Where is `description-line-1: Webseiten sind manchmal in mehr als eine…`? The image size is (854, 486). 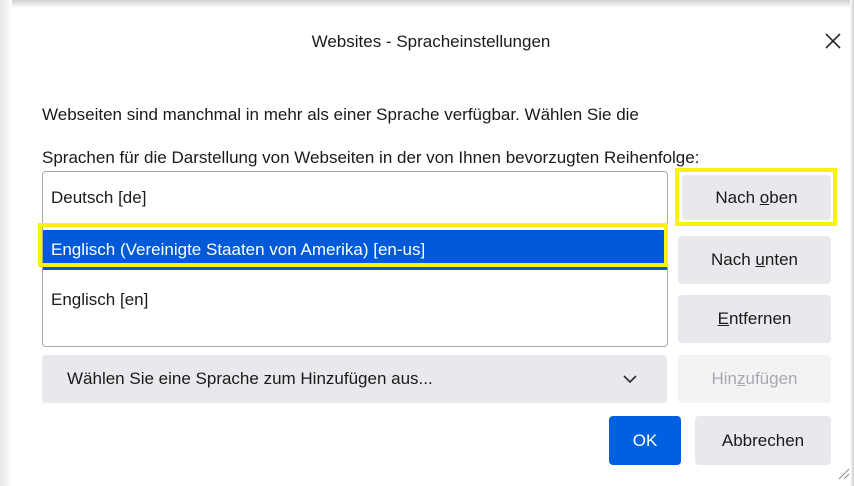
description-line-1: Webseiten sind manchmal in mehr als eine… is located at coordinates (340, 114).